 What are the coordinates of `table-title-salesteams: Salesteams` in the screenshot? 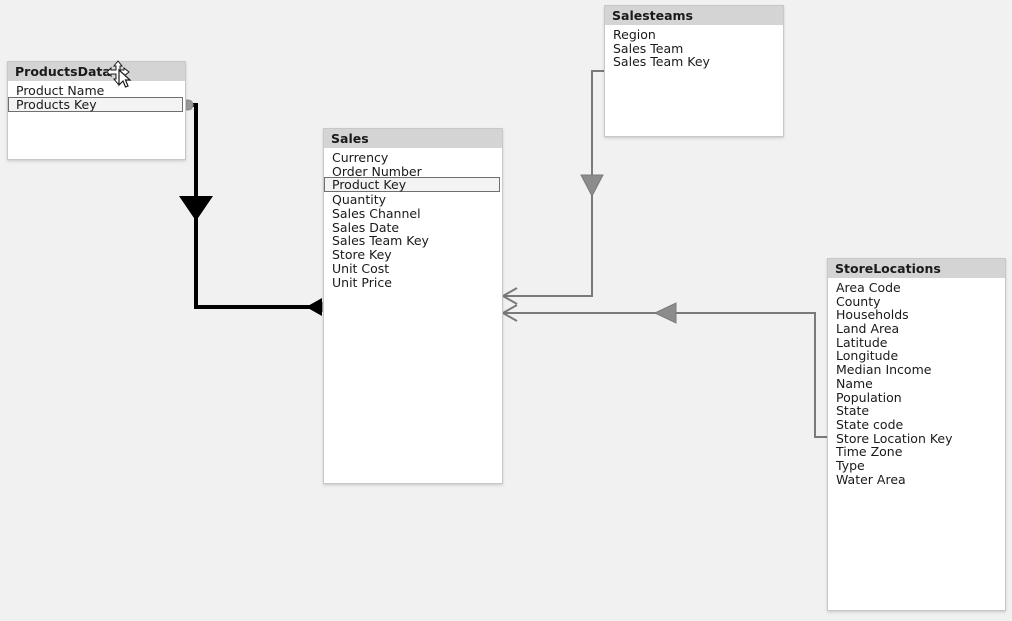 It's located at (694, 16).